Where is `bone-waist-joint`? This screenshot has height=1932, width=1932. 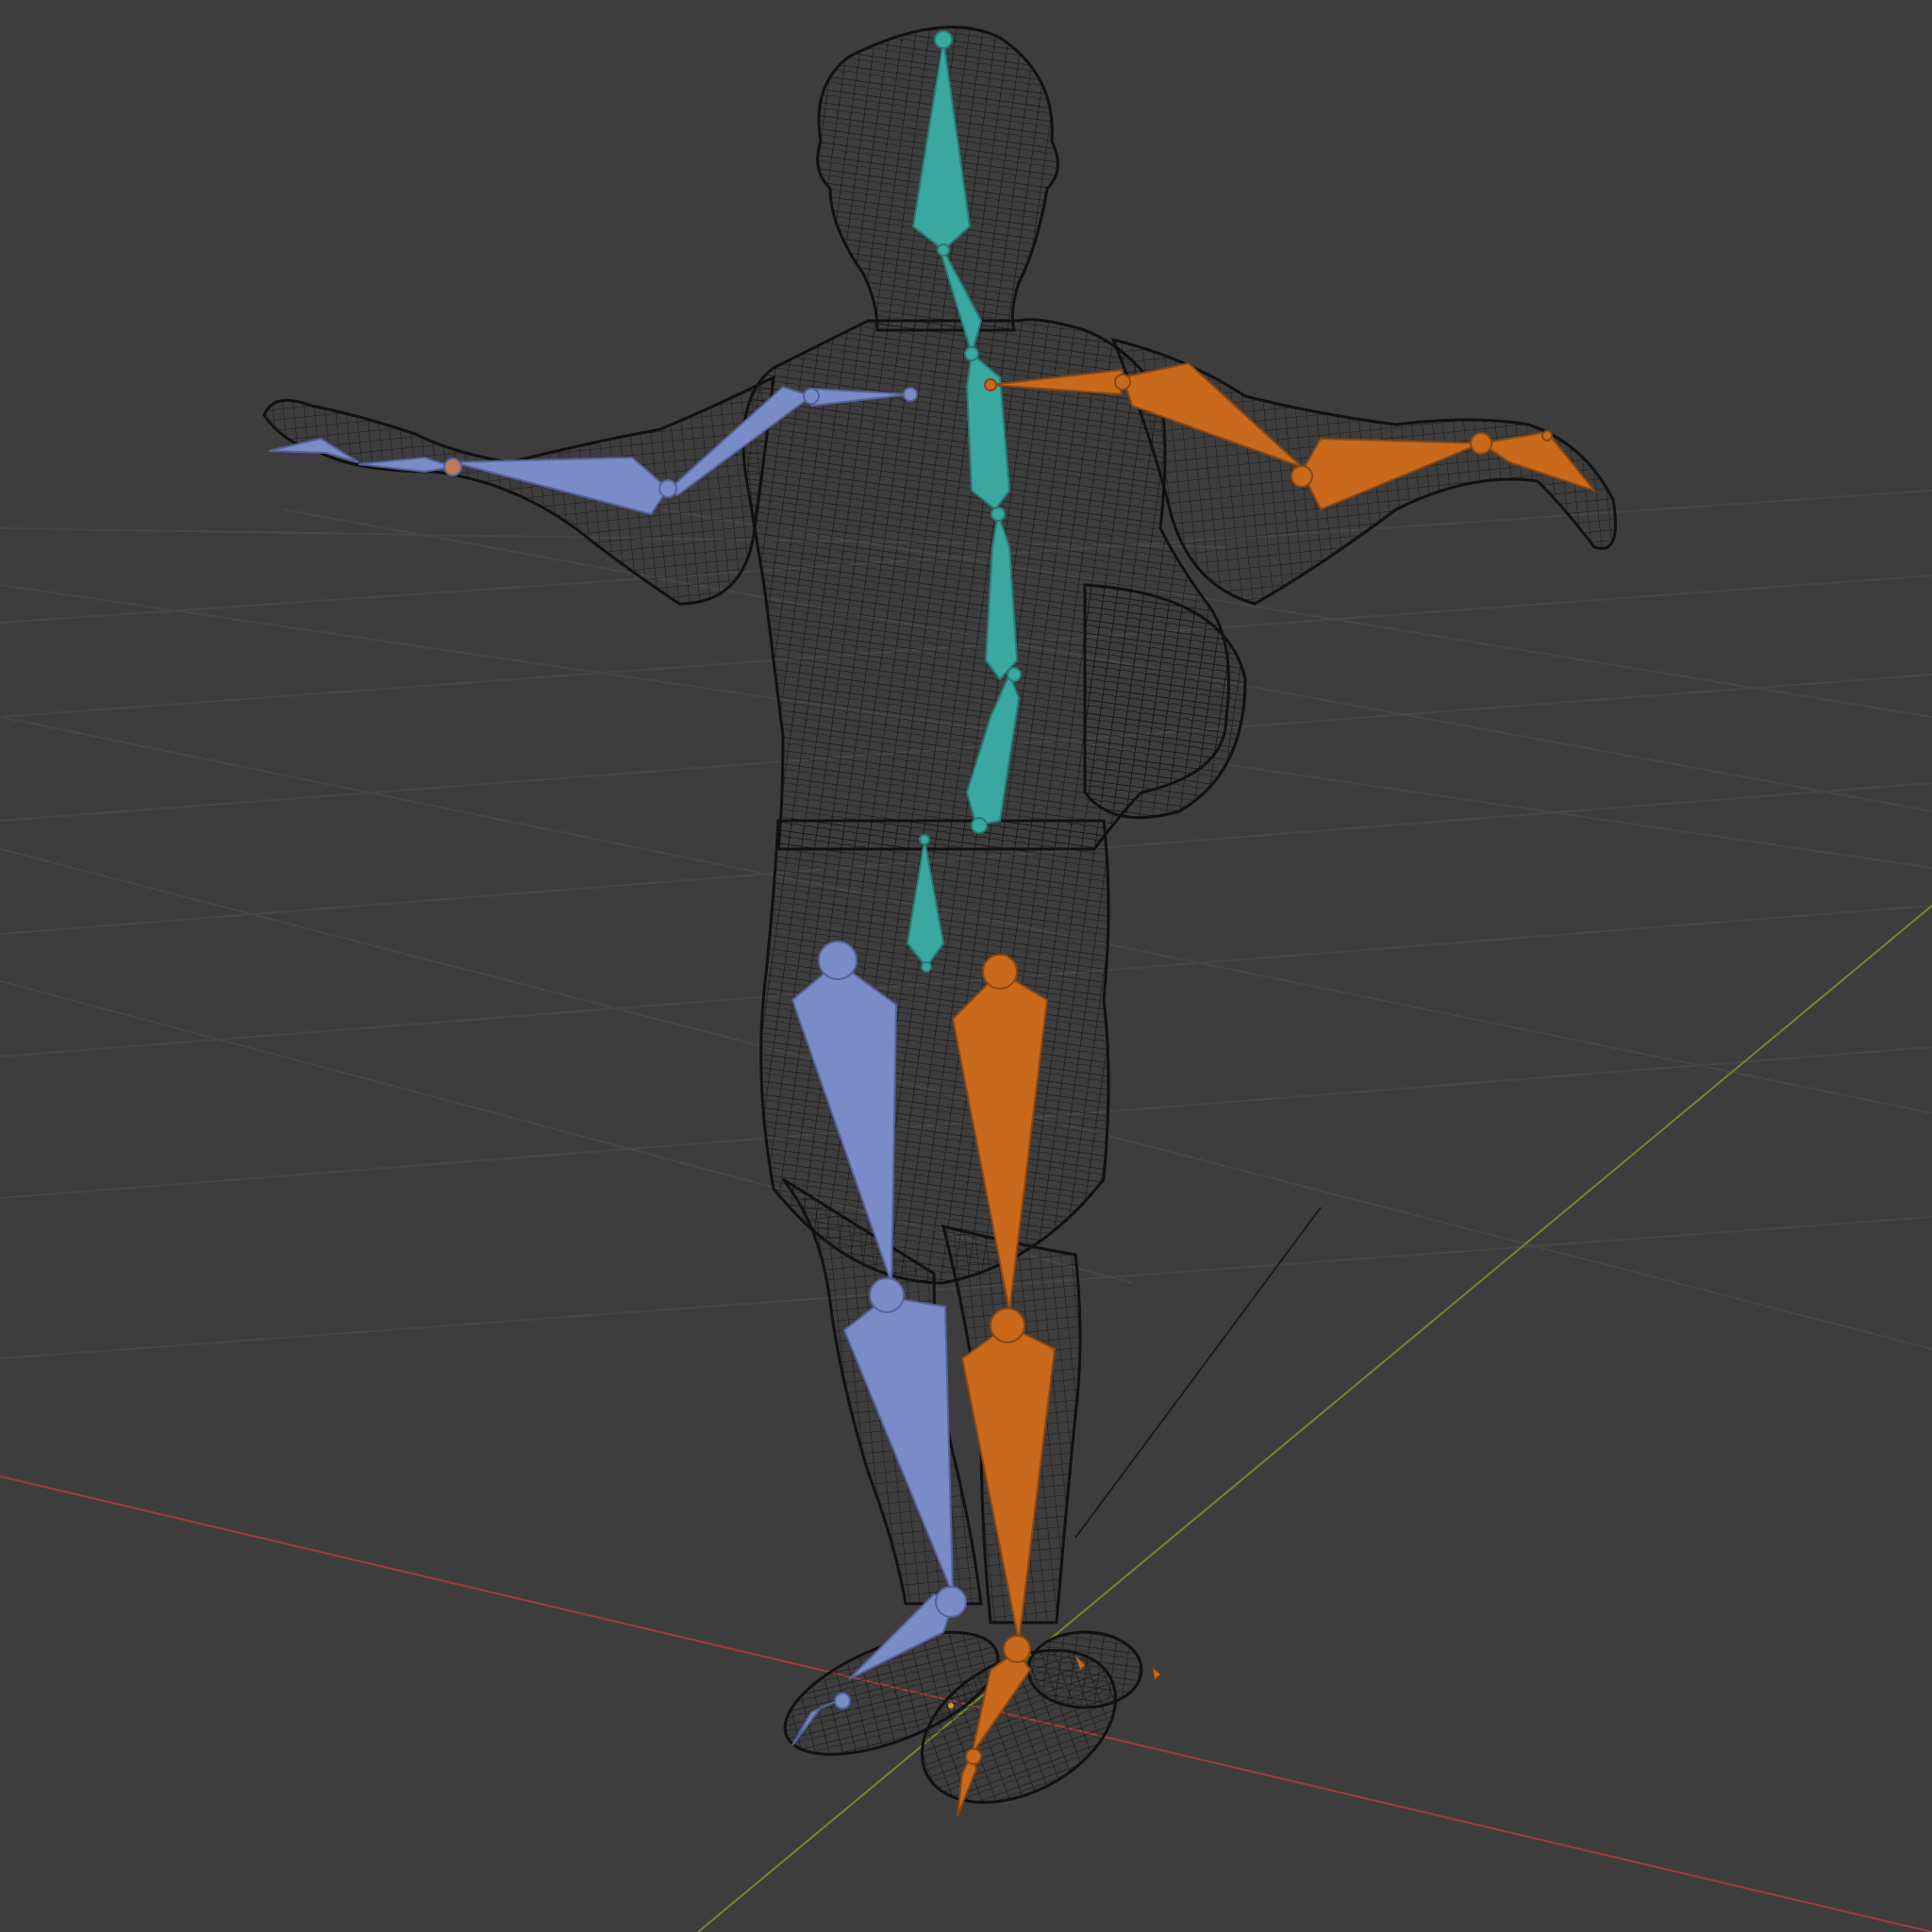 bone-waist-joint is located at coordinates (1015, 675).